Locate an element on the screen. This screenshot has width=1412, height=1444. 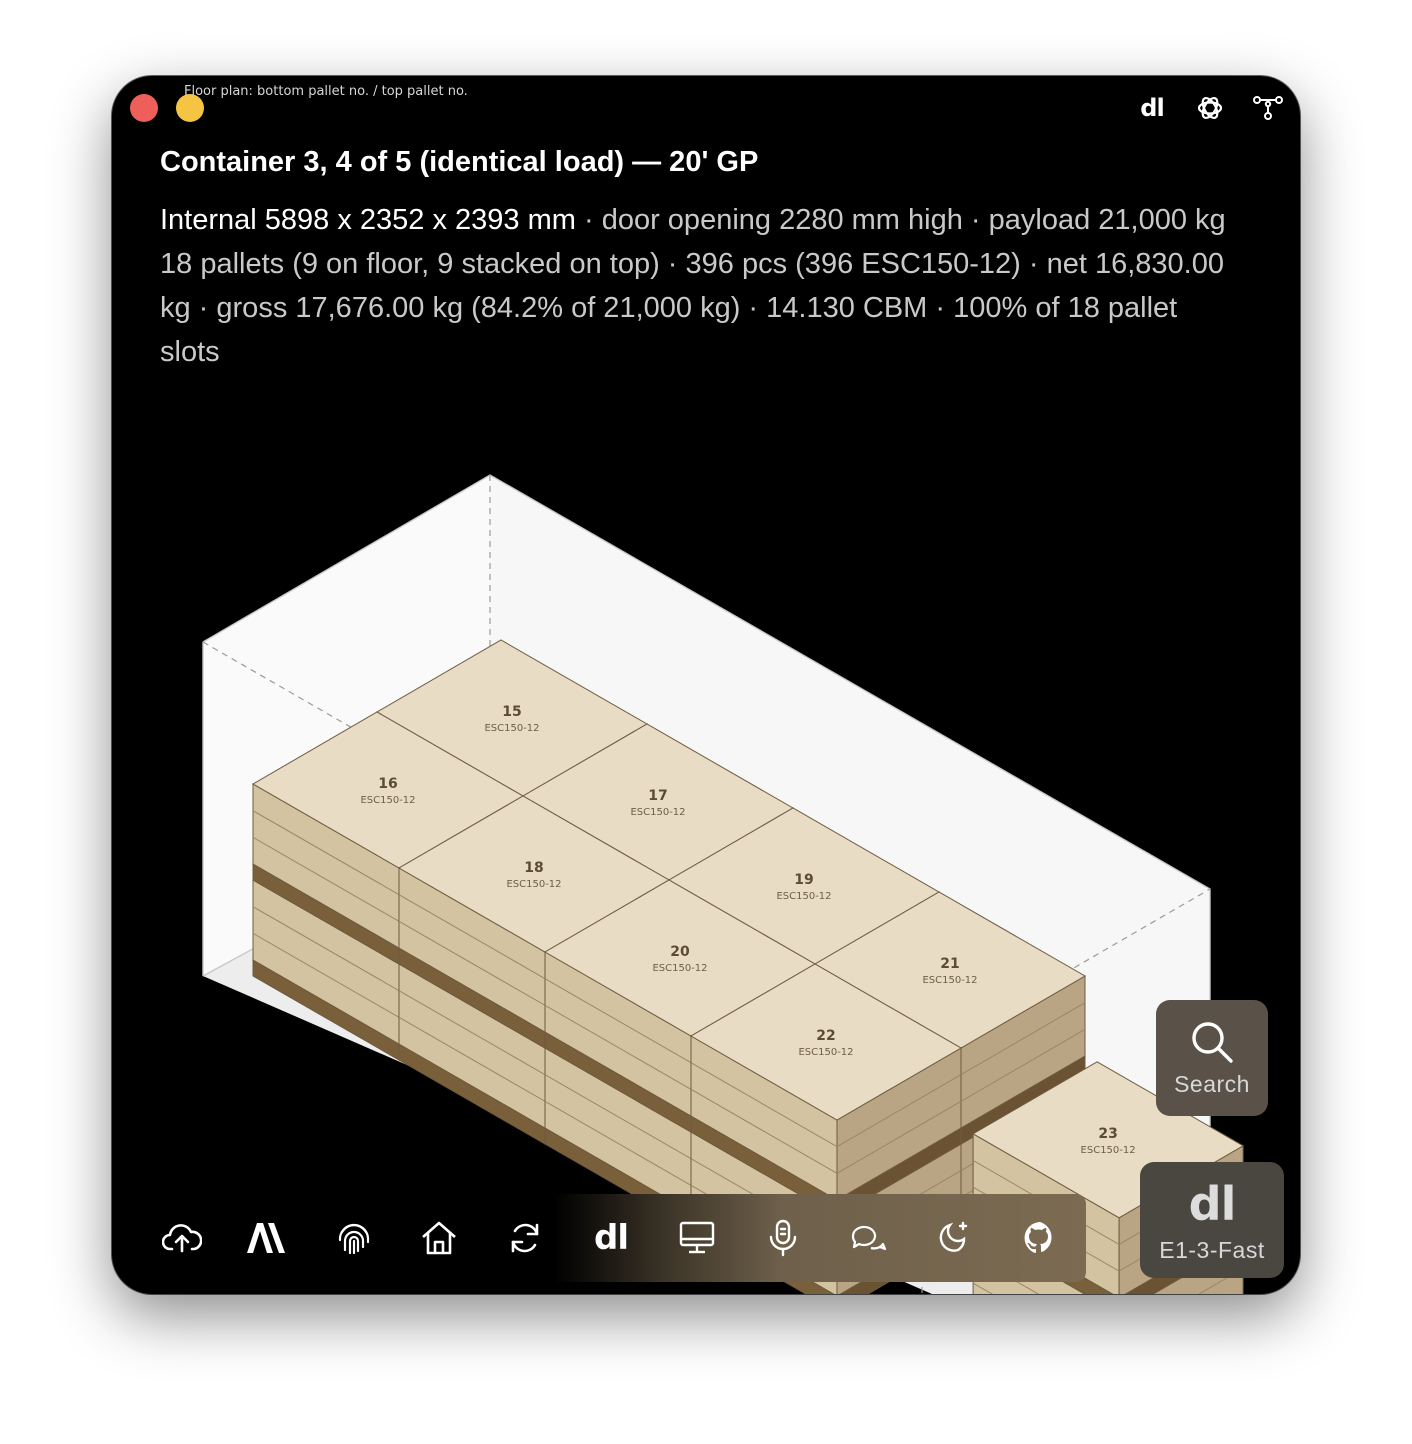
pallet-number: 22 is located at coordinates (825, 1036).